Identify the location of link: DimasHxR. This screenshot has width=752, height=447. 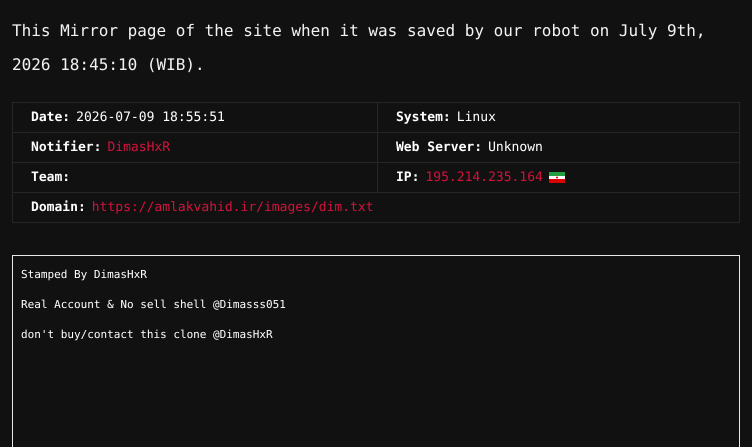
(138, 147).